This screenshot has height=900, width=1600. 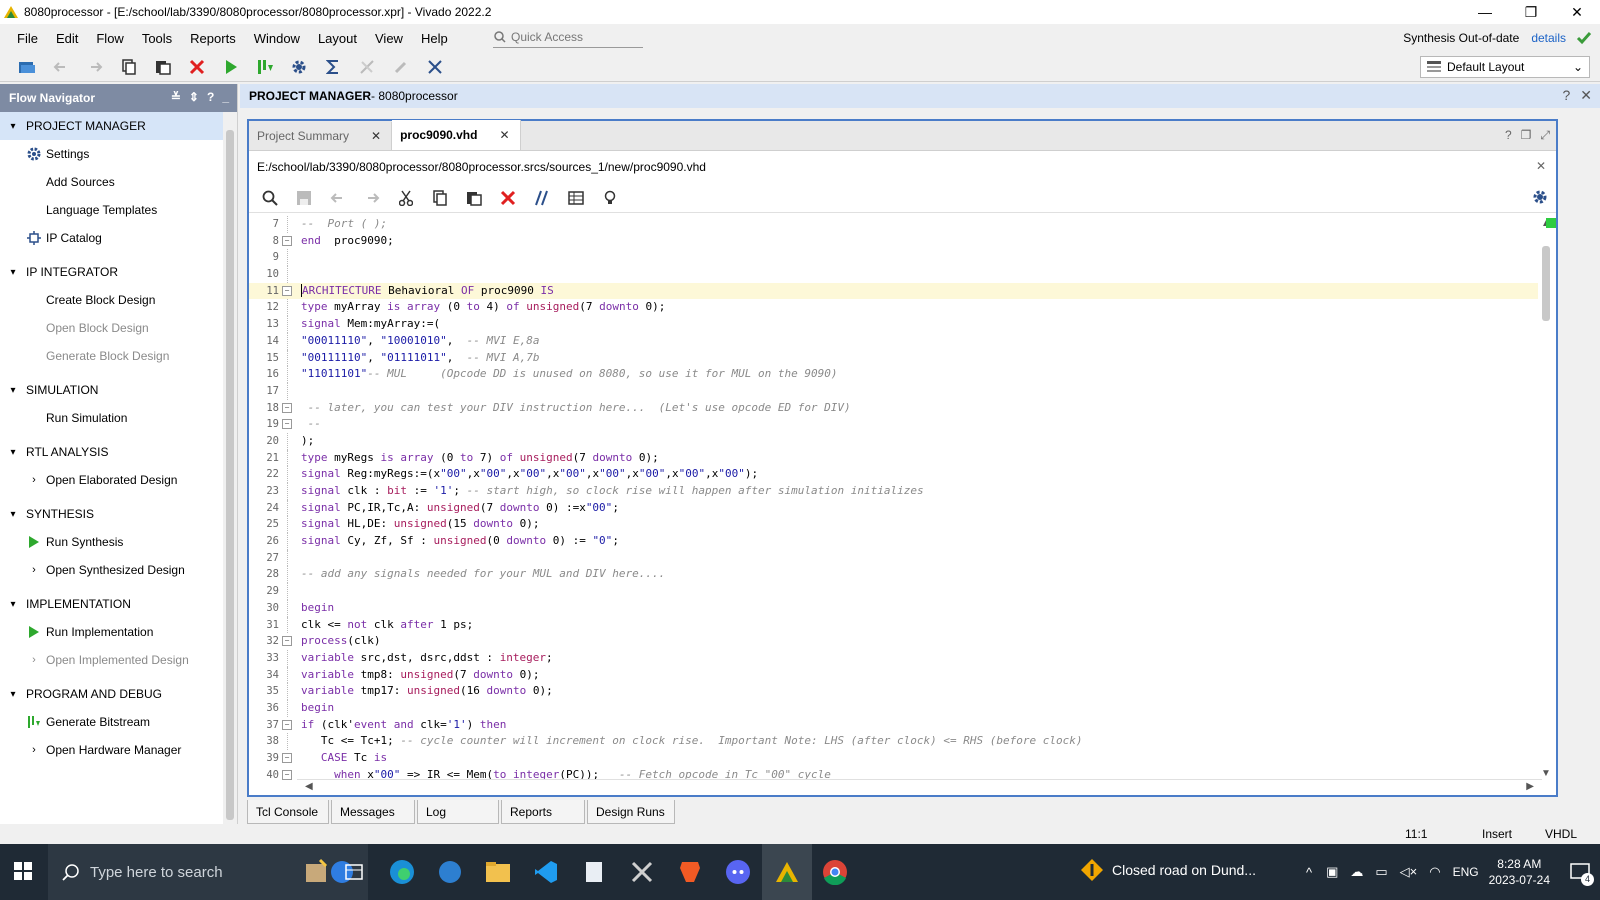 I want to click on copy-button, so click(x=129, y=67).